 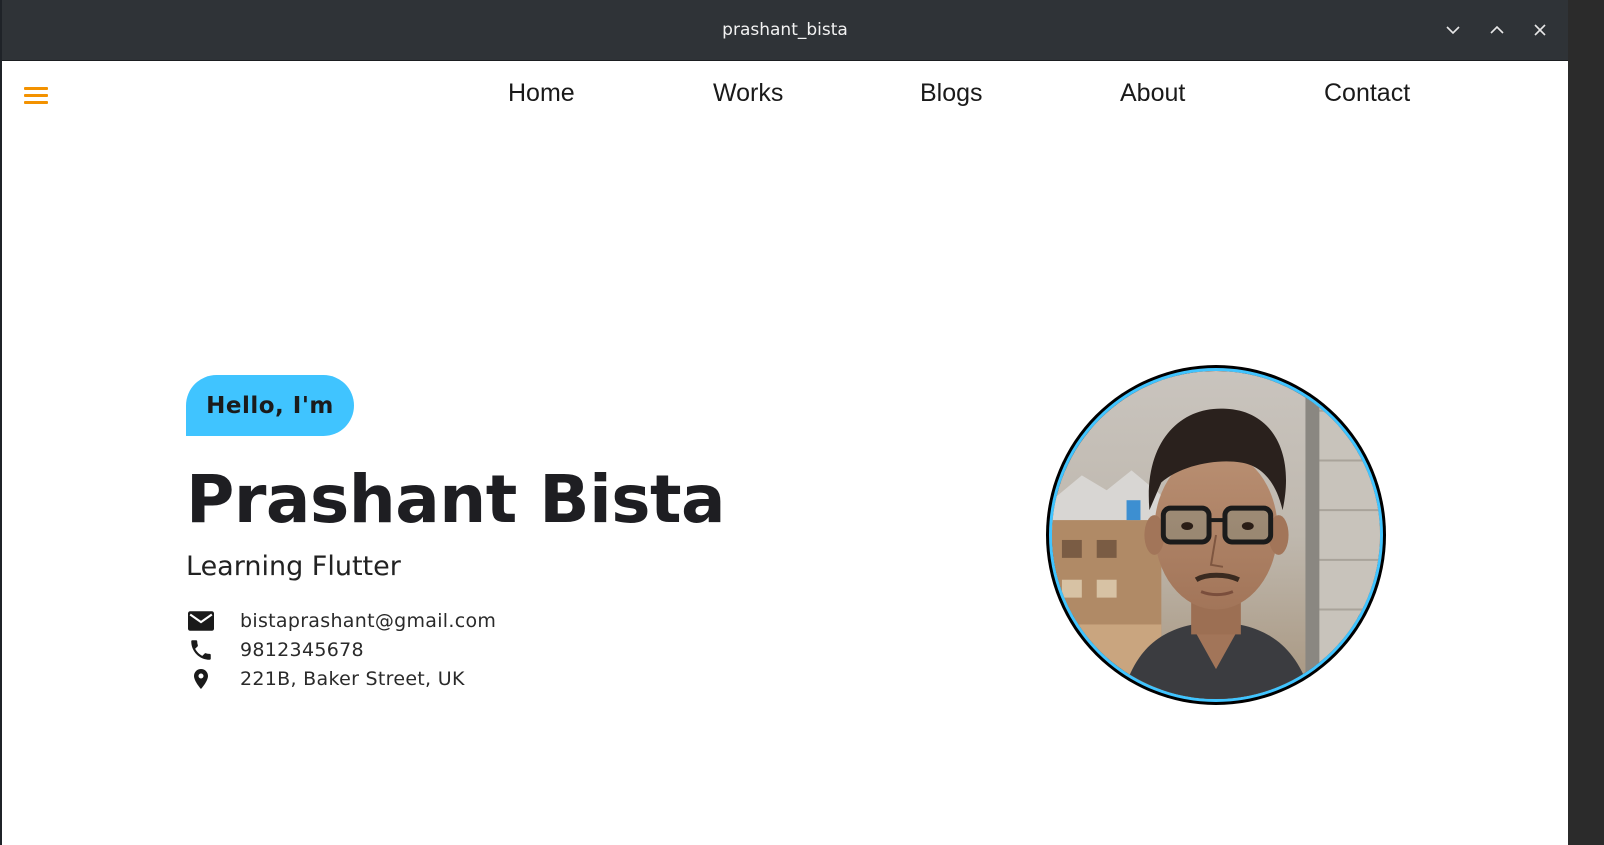 I want to click on contact-address-row: 221B, Baker Street, UK, so click(x=326, y=679).